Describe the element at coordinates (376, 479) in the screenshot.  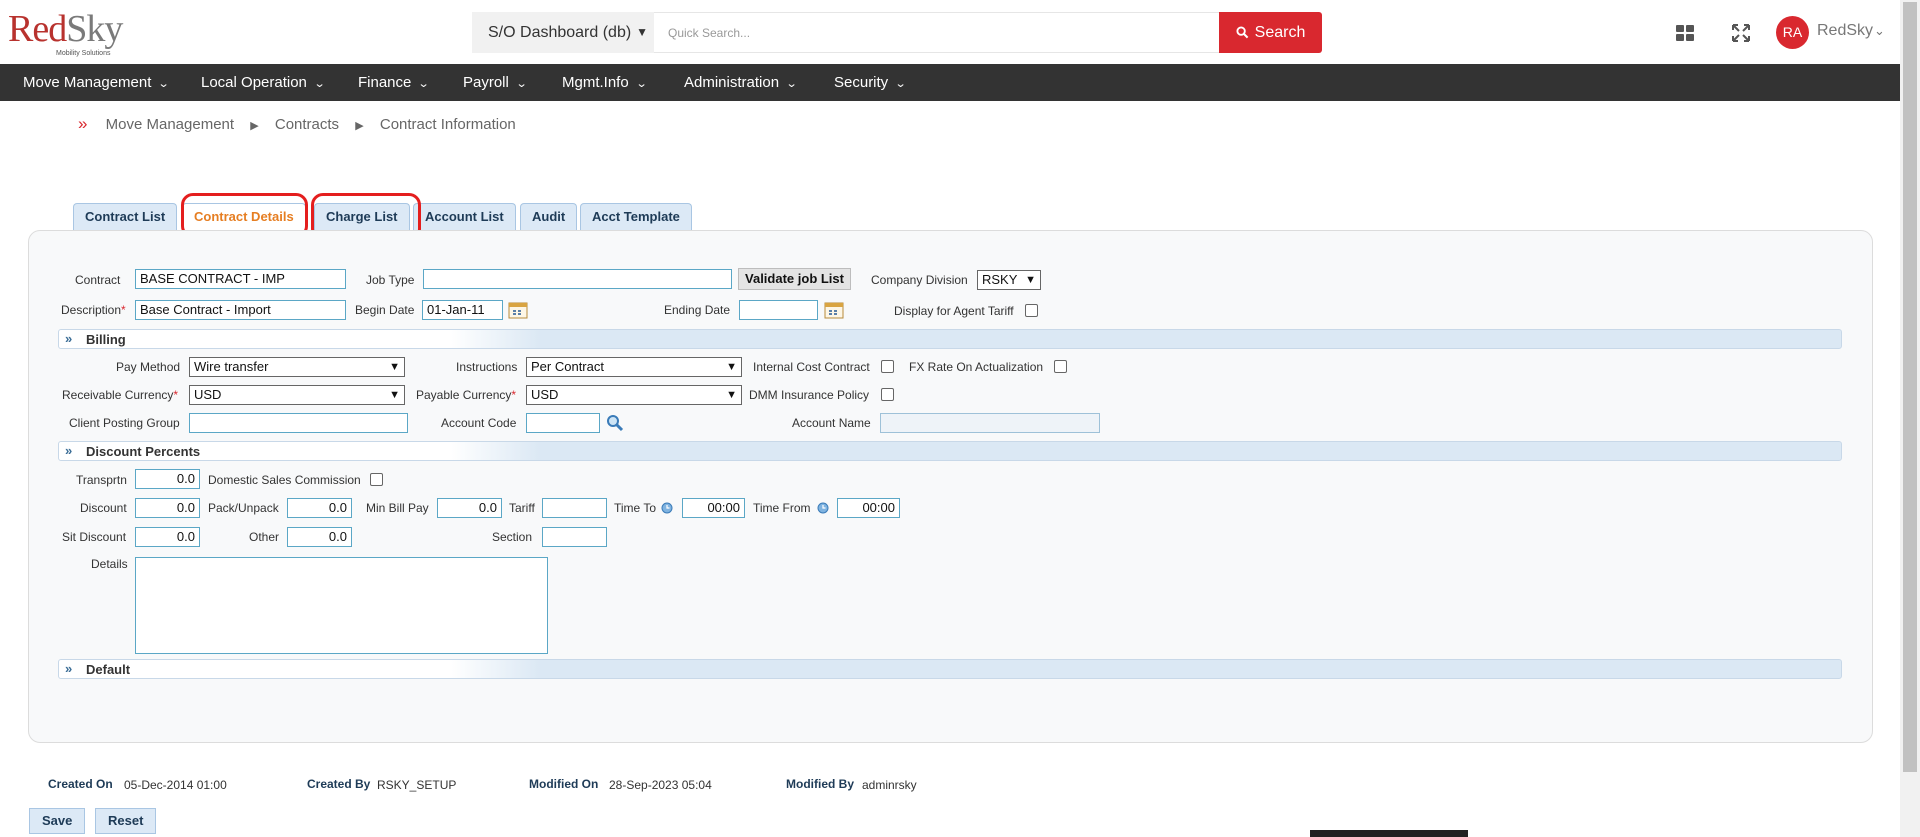
I see `domestic-sales-checkbox` at that location.